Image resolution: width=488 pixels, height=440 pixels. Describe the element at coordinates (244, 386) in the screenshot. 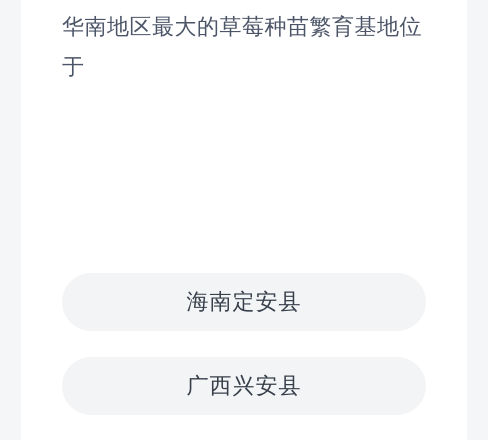

I see `answer-option: 广西兴安县` at that location.